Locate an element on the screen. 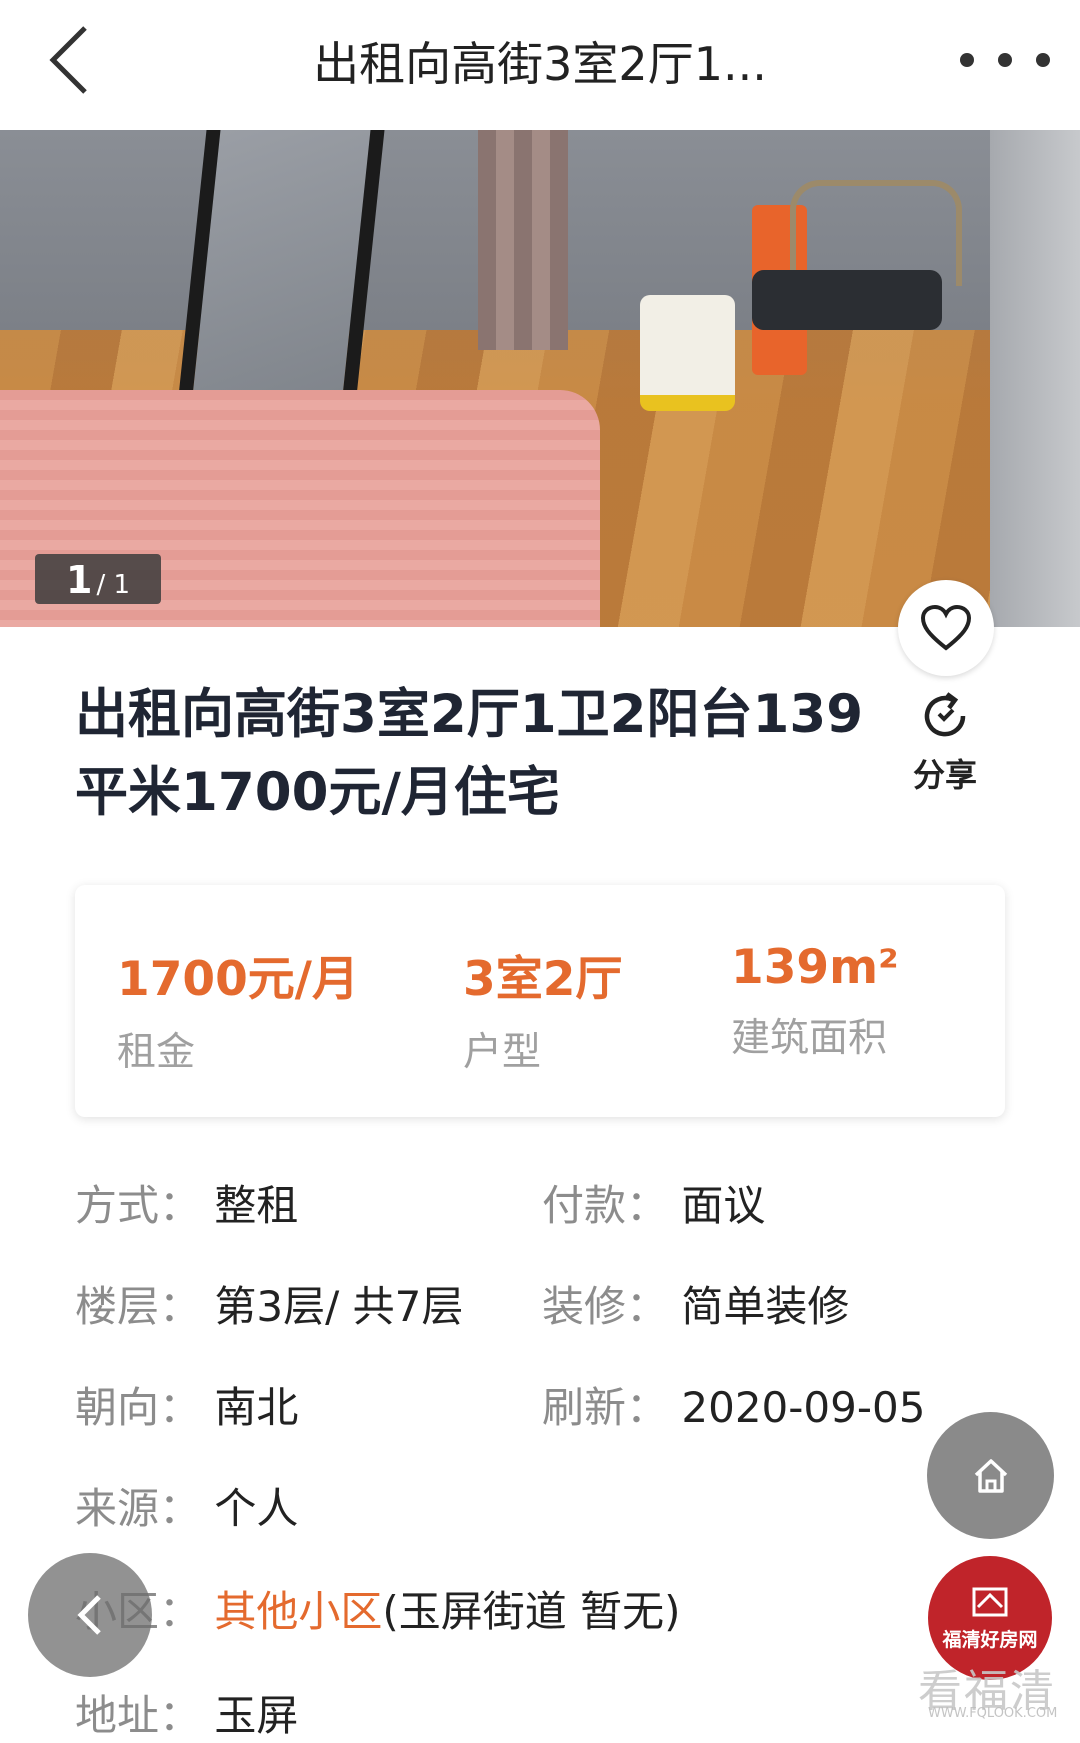 This screenshot has height=1743, width=1080. detail-community: 小区： 其他小区(玉屏街道 暂无) is located at coordinates (378, 1611).